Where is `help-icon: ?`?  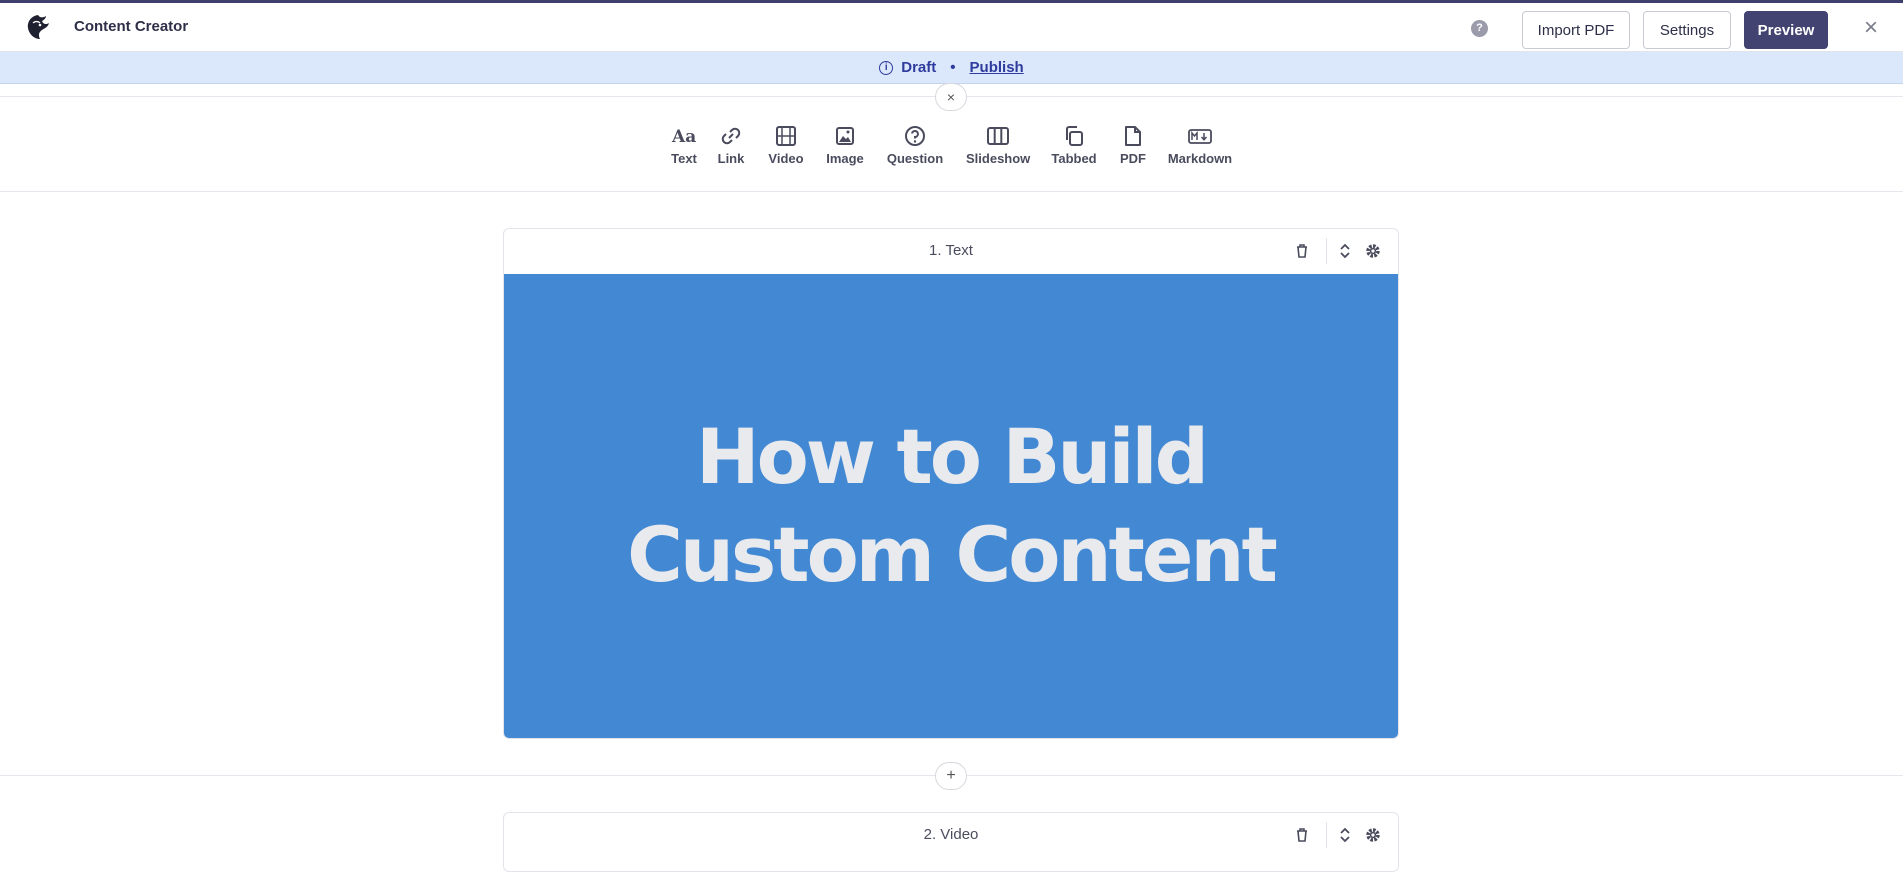 help-icon: ? is located at coordinates (1479, 28).